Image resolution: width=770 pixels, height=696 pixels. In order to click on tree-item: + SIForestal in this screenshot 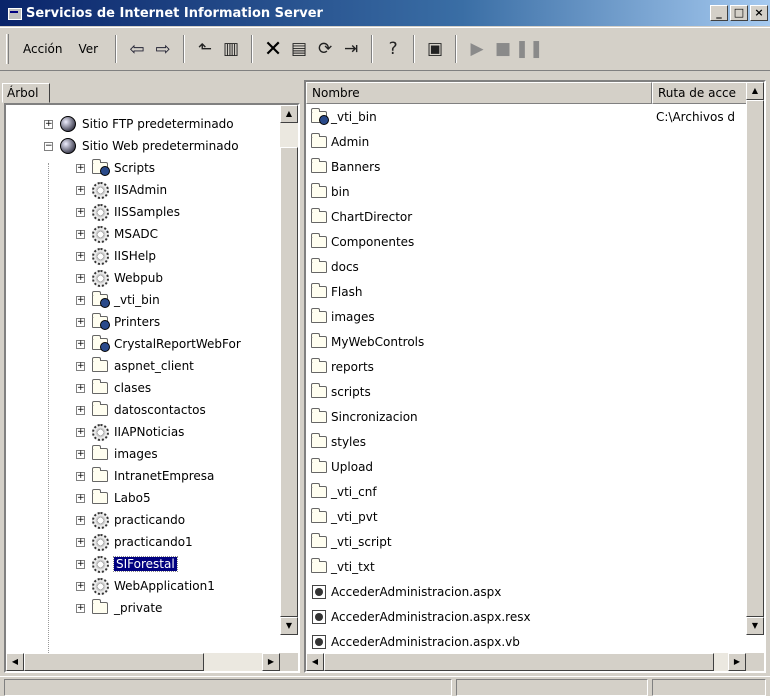, I will do `click(127, 564)`.